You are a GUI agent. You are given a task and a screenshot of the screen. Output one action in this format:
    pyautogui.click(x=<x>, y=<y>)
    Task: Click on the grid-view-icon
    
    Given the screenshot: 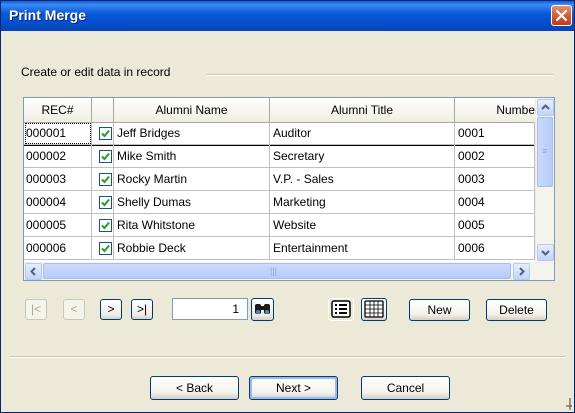 What is the action you would take?
    pyautogui.click(x=374, y=309)
    